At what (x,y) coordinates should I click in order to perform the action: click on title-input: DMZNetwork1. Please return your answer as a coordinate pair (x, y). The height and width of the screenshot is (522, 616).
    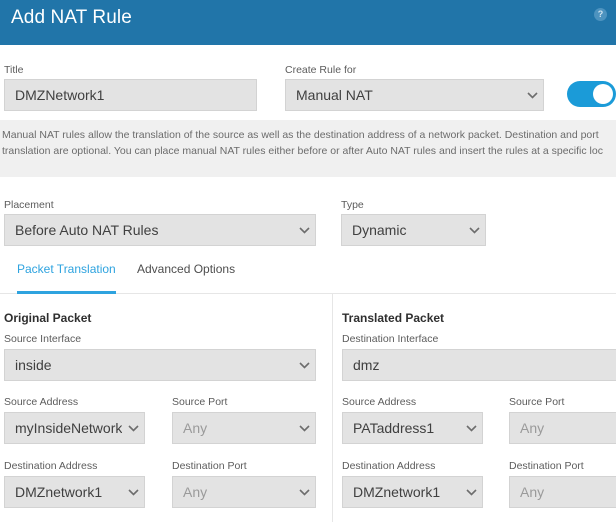
    Looking at the image, I should click on (130, 95).